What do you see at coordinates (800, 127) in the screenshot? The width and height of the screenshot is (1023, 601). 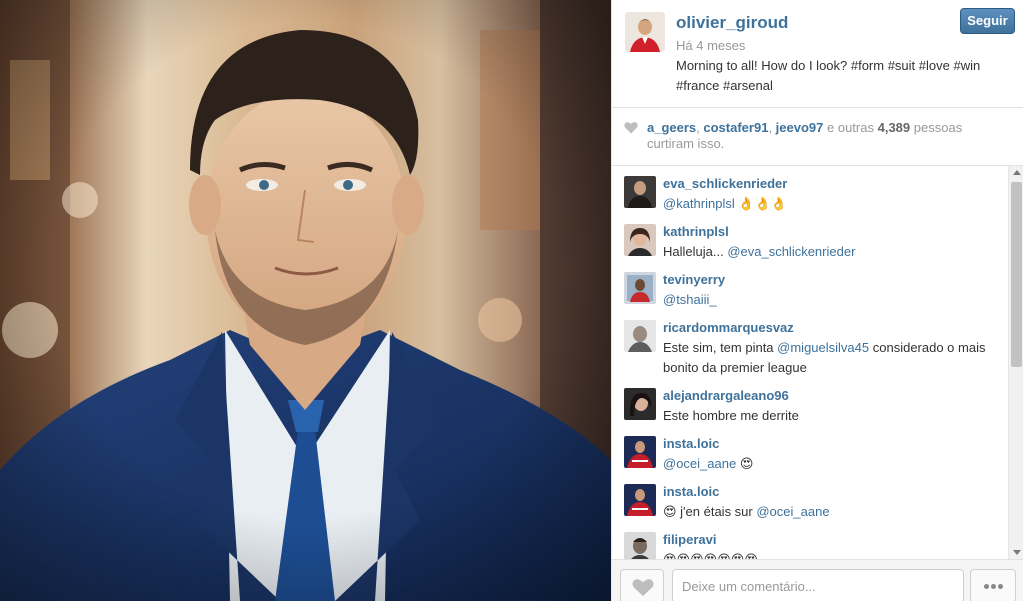 I see `liker-link: jeevo97` at bounding box center [800, 127].